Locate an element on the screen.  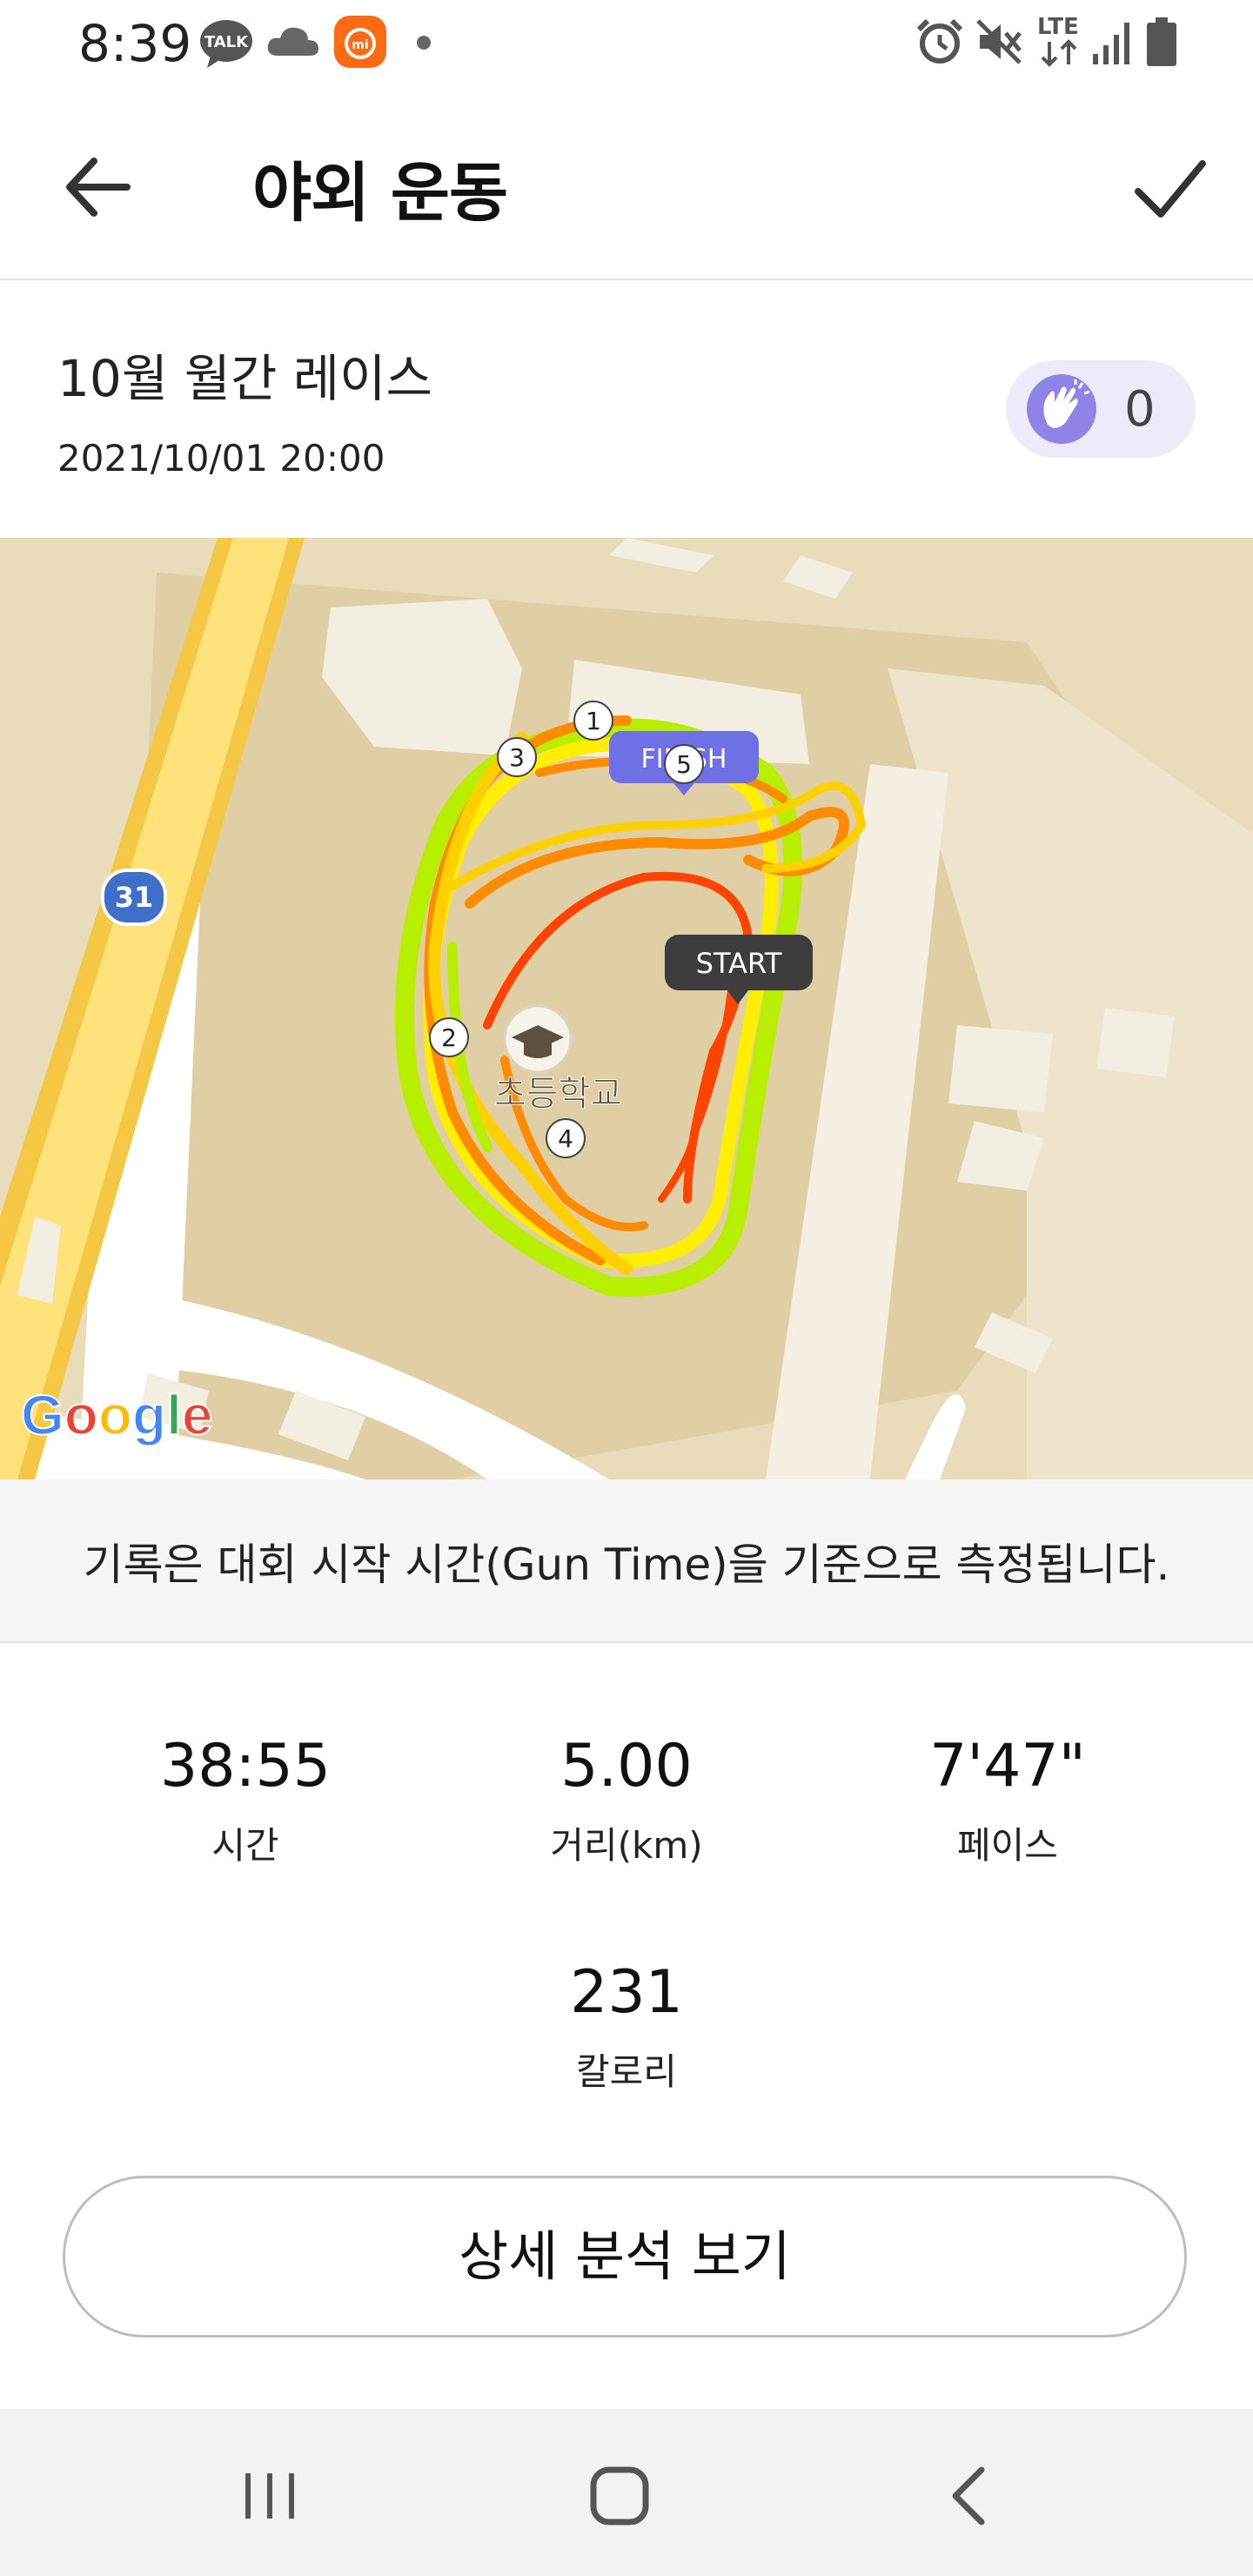
school-label: 초등학교 is located at coordinates (558, 1094).